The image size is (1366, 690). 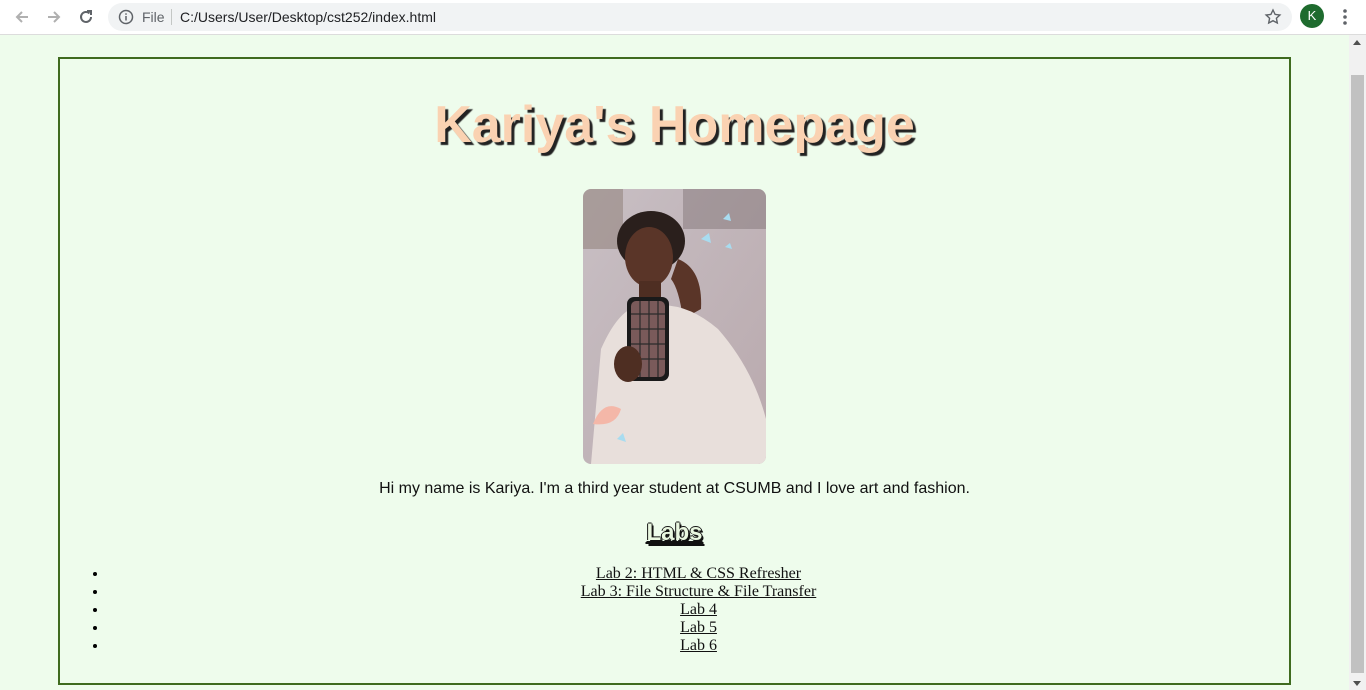 I want to click on address-separator, so click(x=171, y=17).